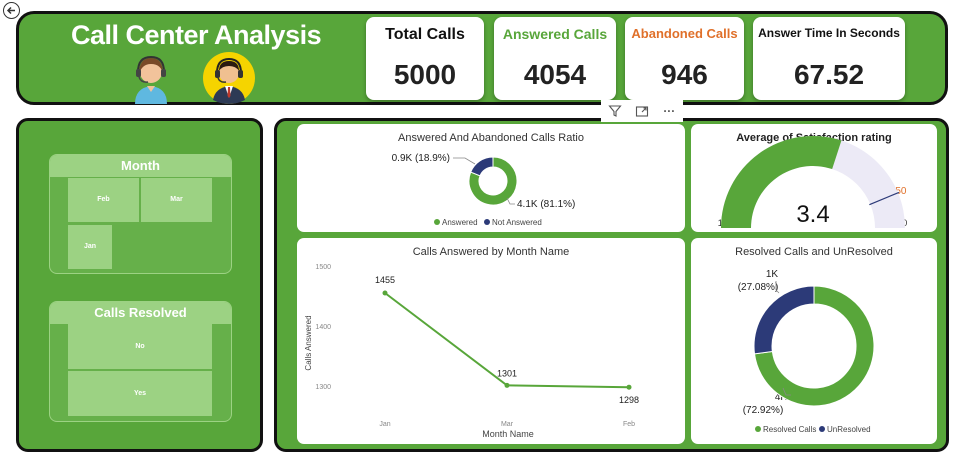 This screenshot has width=969, height=466. Describe the element at coordinates (812, 214) in the screenshot. I see `gauge-value: 3.4` at that location.